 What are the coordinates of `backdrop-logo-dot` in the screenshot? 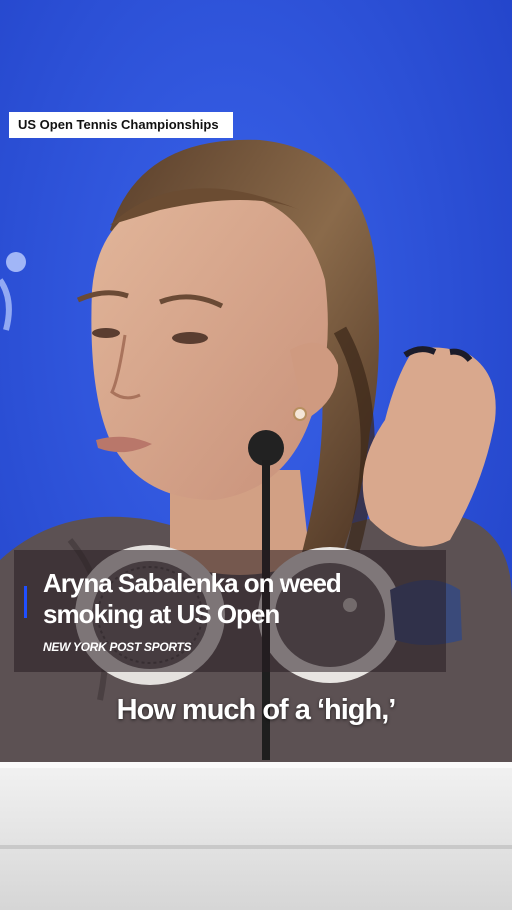 It's located at (16, 262).